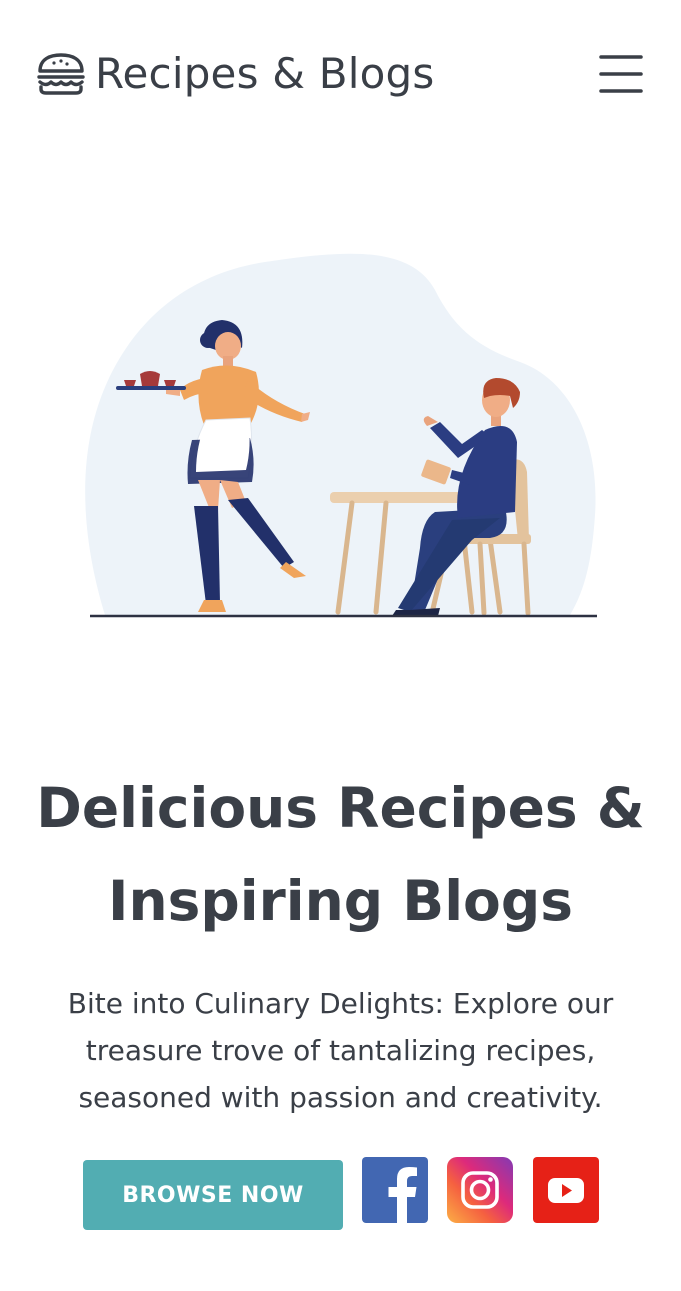 This screenshot has width=681, height=1291. I want to click on brand-logo-link: Recipes & Blogs, so click(235, 74).